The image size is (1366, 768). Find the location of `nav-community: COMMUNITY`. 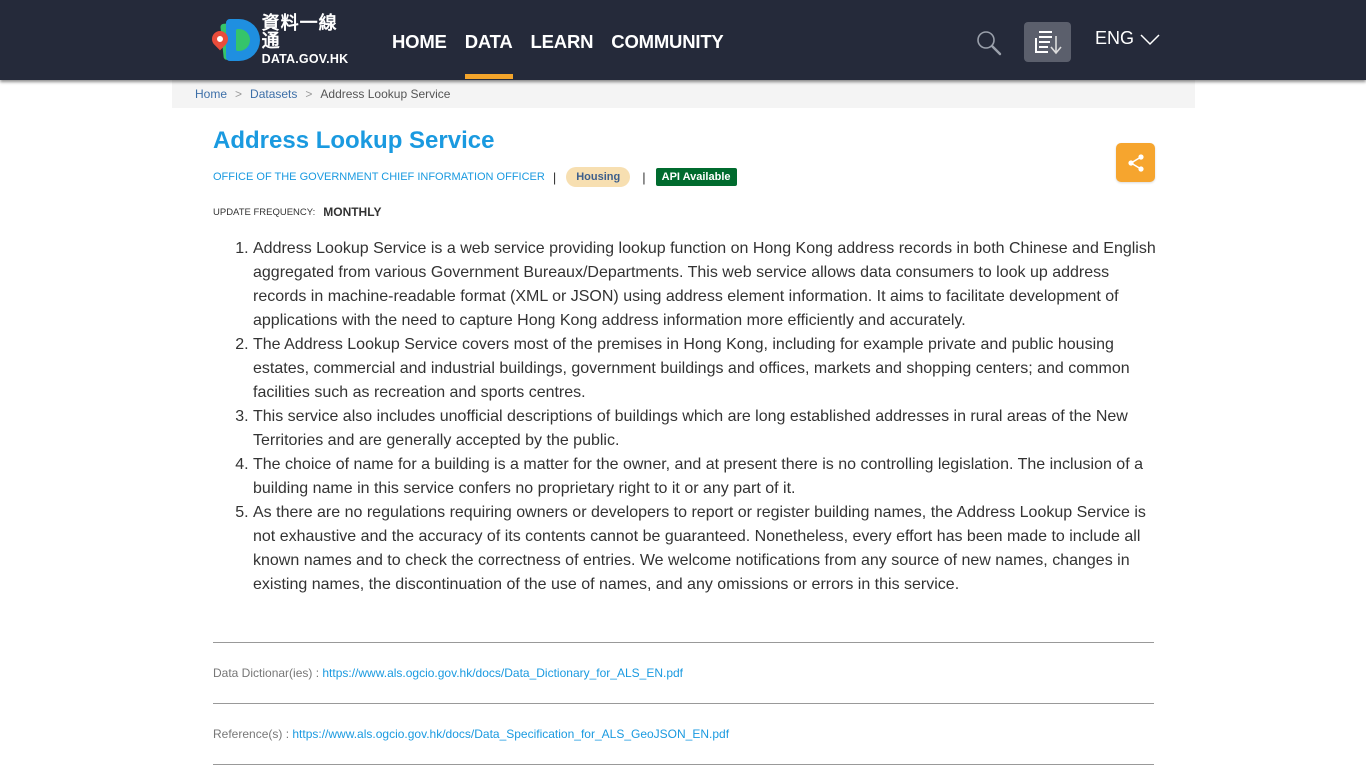

nav-community: COMMUNITY is located at coordinates (667, 40).